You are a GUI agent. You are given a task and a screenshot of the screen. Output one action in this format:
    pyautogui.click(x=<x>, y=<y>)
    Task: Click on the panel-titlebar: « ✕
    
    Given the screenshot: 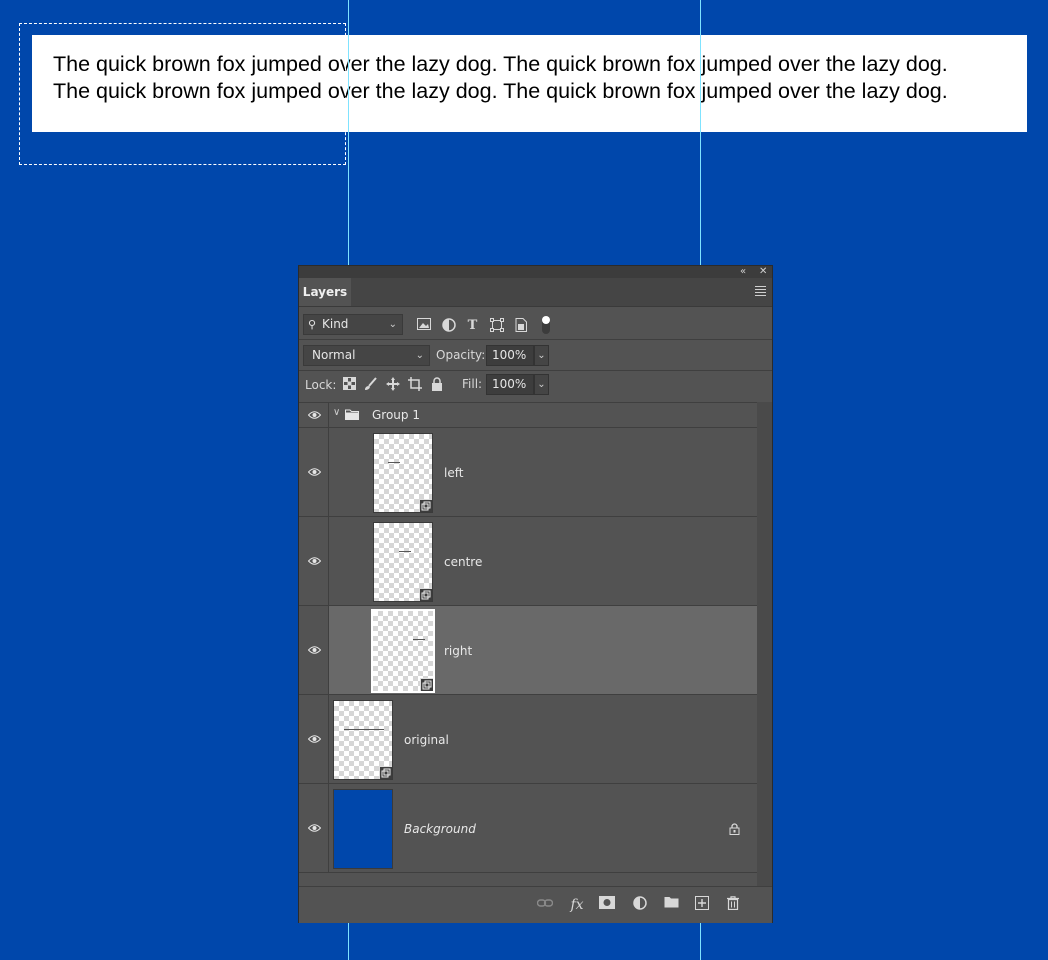 What is the action you would take?
    pyautogui.click(x=535, y=272)
    